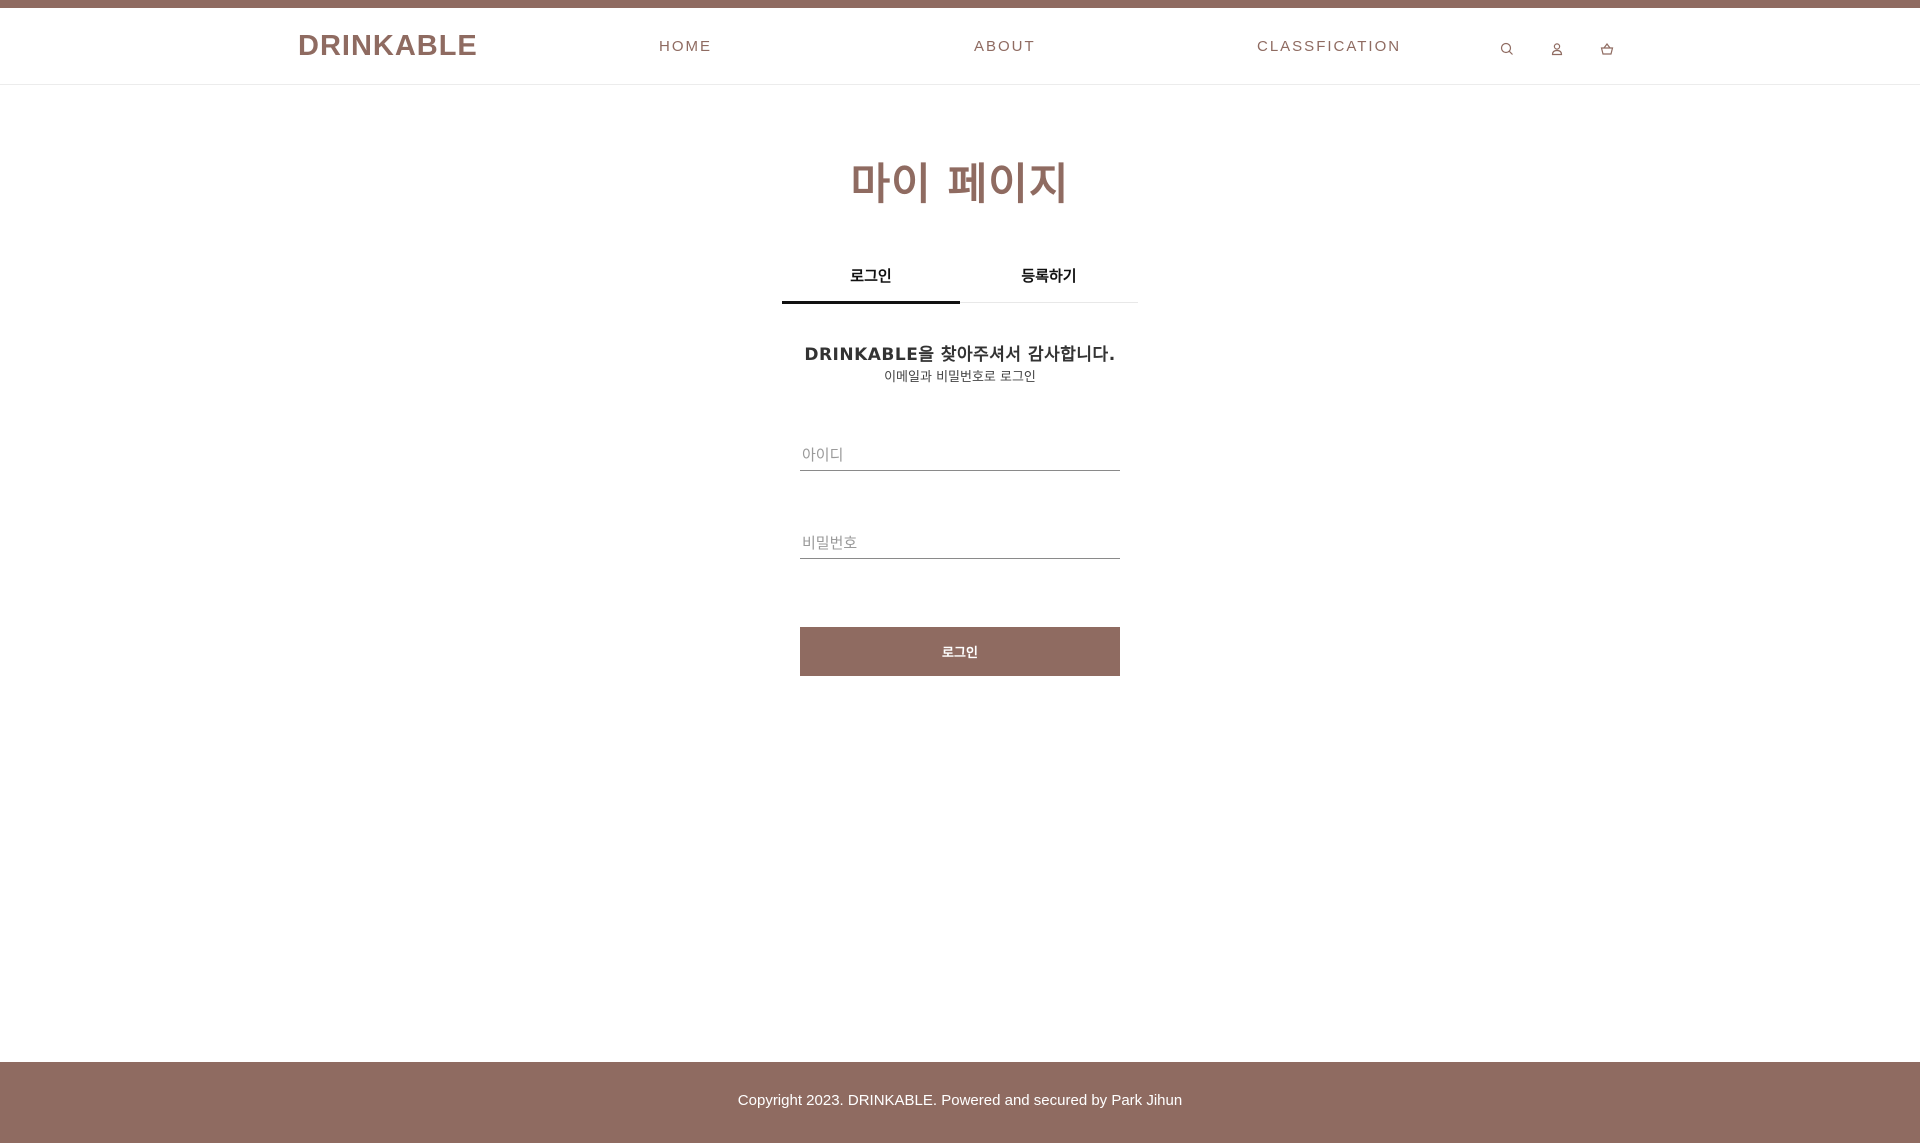  What do you see at coordinates (960, 355) in the screenshot?
I see `welcome-heading: DRINKABLE을 찾아주셔서 감사합니다.` at bounding box center [960, 355].